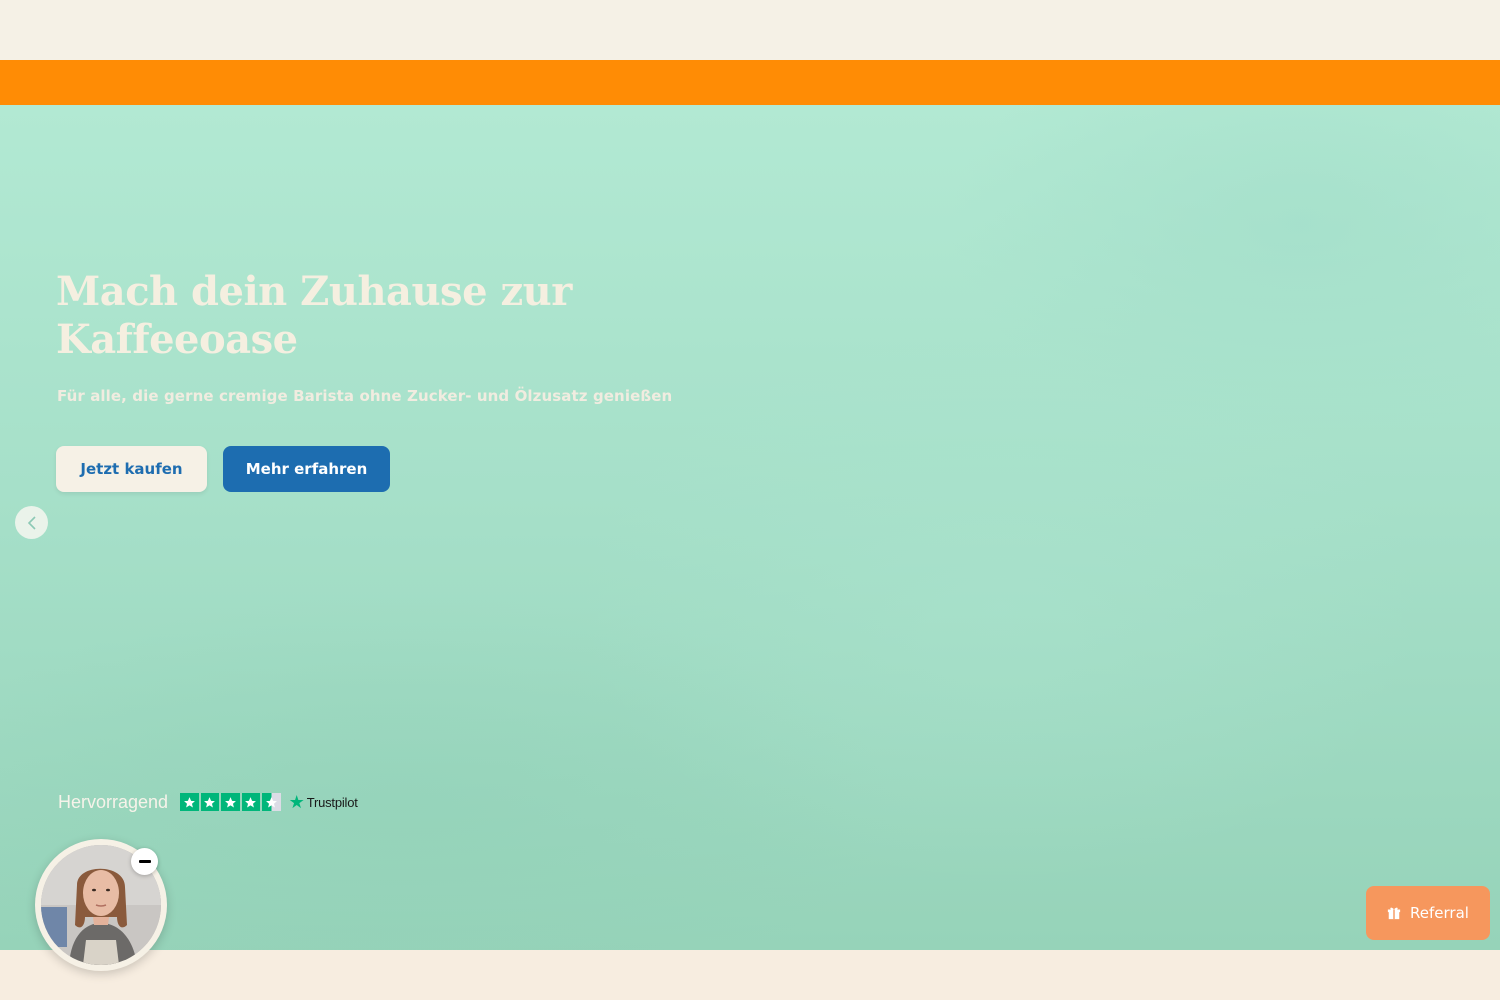  What do you see at coordinates (1439, 913) in the screenshot?
I see `referral-label: Referral` at bounding box center [1439, 913].